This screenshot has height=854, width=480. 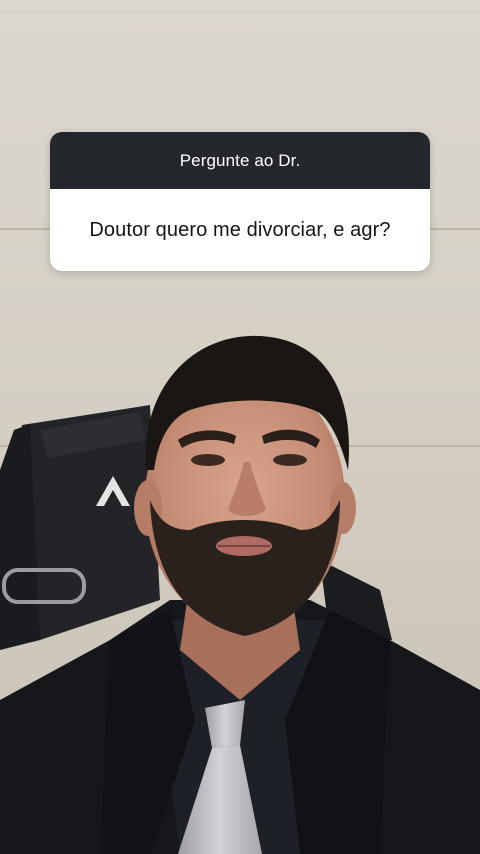 What do you see at coordinates (290, 460) in the screenshot?
I see `eye-right` at bounding box center [290, 460].